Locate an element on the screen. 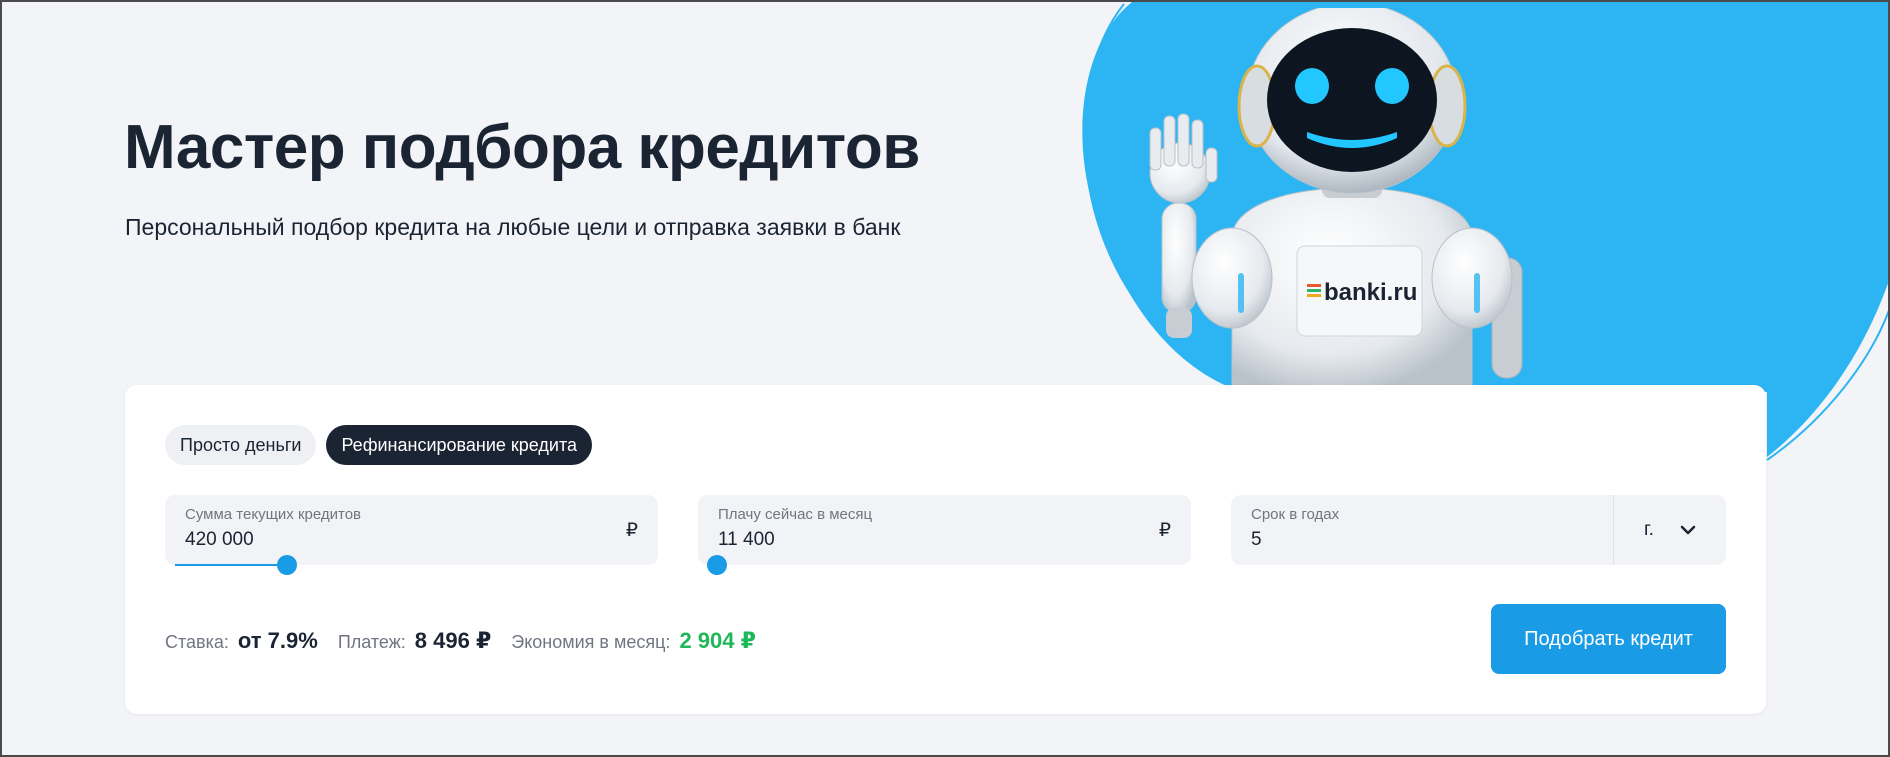  term-unit-select: г. is located at coordinates (1669, 530).